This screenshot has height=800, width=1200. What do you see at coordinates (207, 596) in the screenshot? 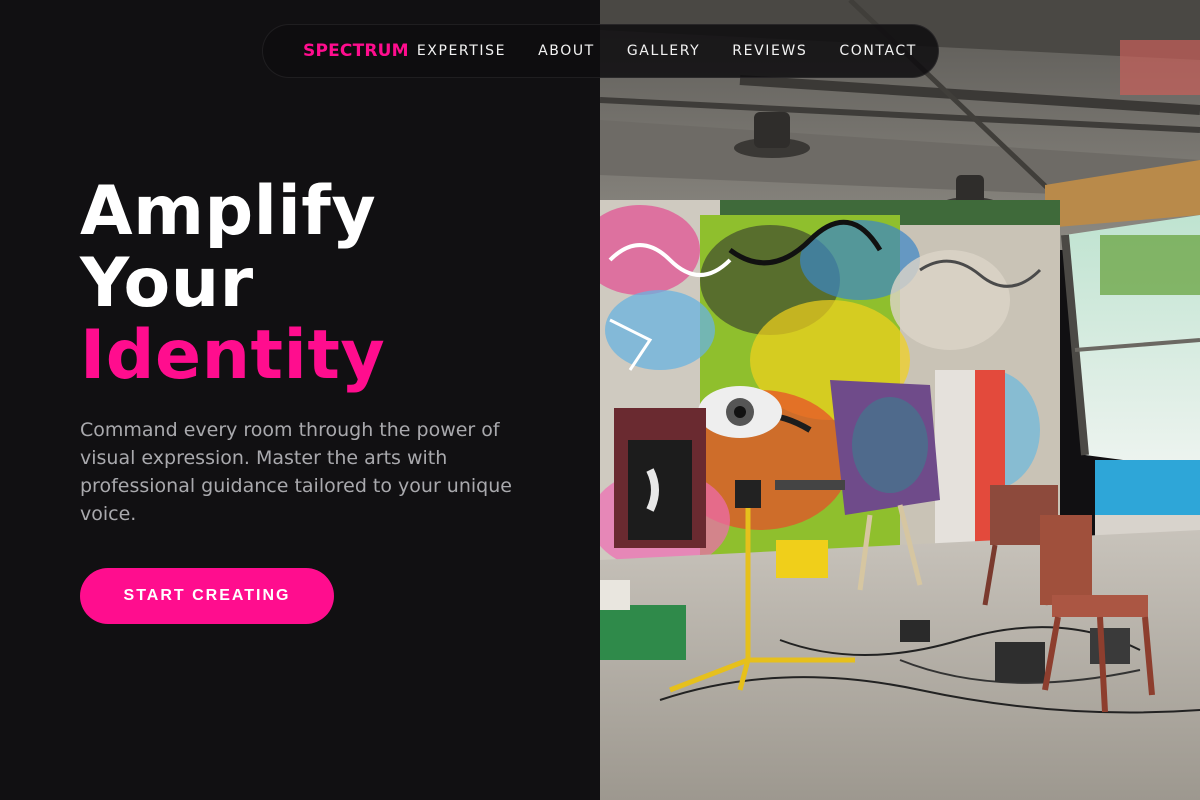
I see `start-creating-button: START CREATING` at bounding box center [207, 596].